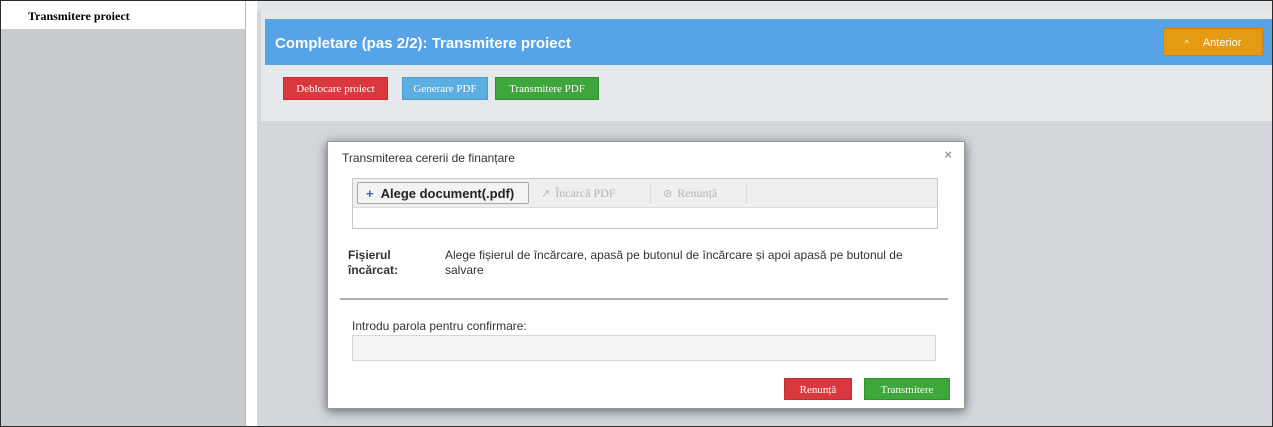 This screenshot has height=427, width=1273. I want to click on submit-pdf-button: Transmitere PDF, so click(547, 88).